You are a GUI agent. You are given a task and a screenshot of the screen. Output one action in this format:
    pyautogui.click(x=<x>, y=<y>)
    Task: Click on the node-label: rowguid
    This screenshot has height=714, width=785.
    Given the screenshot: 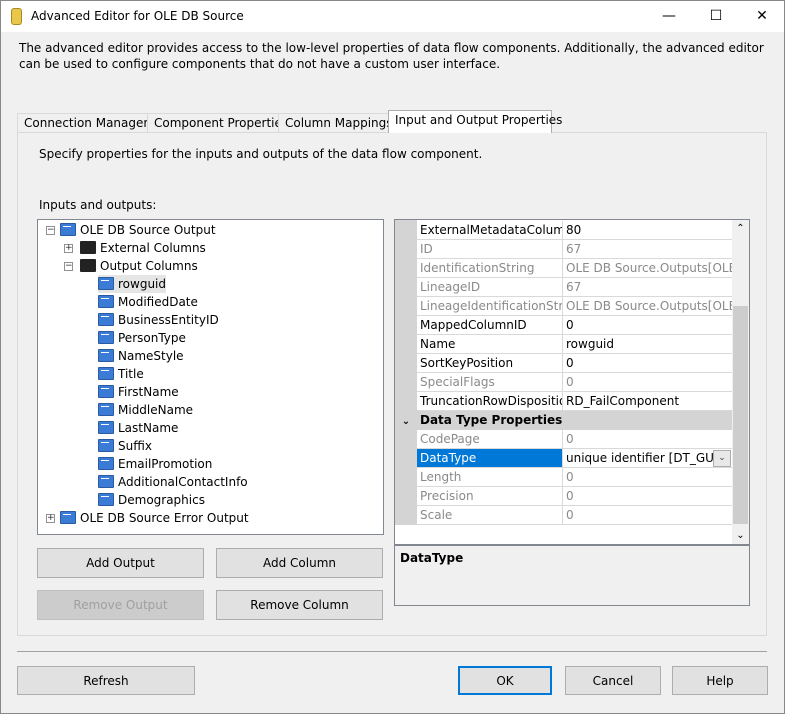 What is the action you would take?
    pyautogui.click(x=142, y=284)
    